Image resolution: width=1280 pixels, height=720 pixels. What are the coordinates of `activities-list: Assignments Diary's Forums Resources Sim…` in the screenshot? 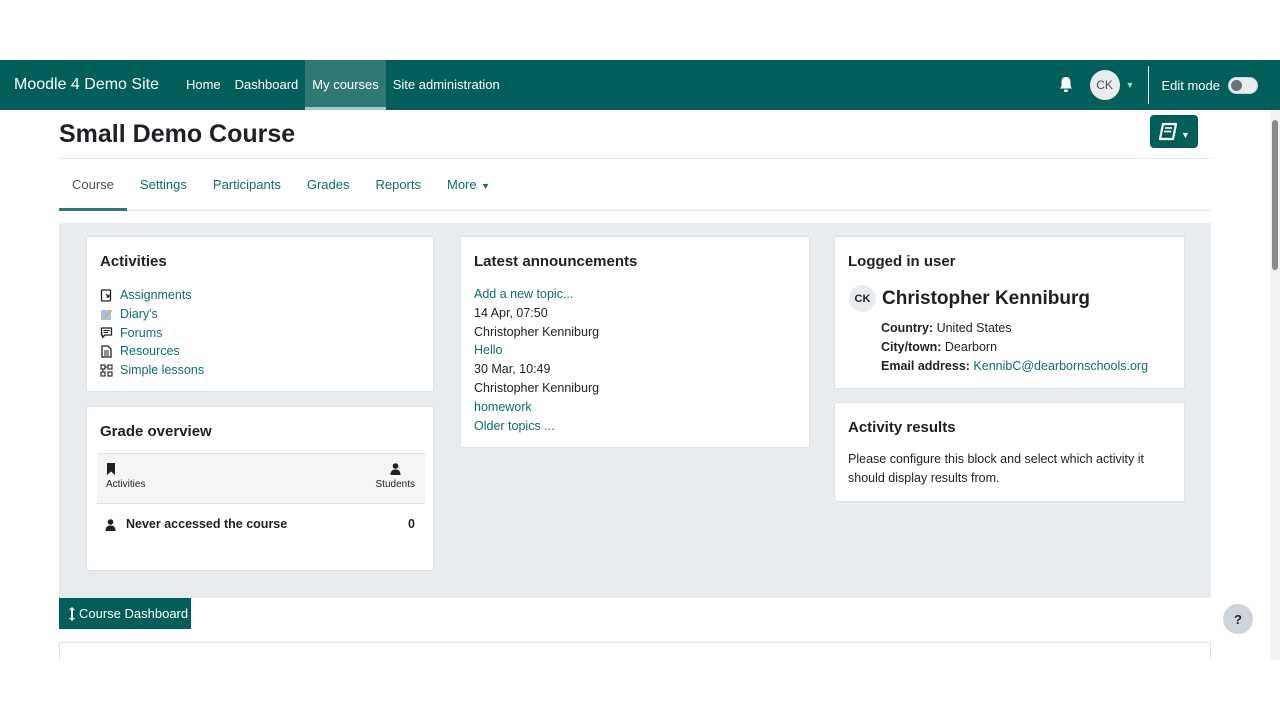 It's located at (152, 333).